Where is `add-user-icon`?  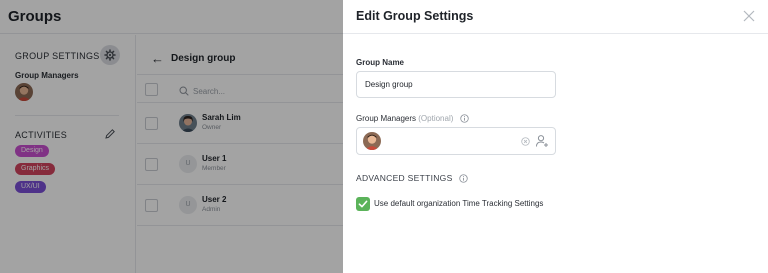 add-user-icon is located at coordinates (542, 141).